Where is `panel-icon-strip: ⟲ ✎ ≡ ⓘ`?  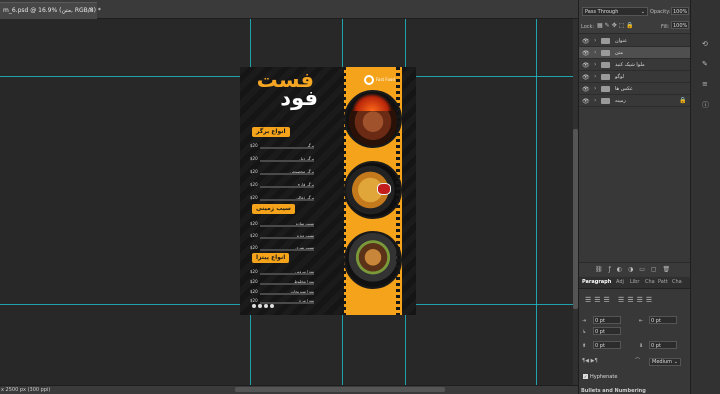
panel-icon-strip: ⟲ ✎ ≡ ⓘ is located at coordinates (705, 197).